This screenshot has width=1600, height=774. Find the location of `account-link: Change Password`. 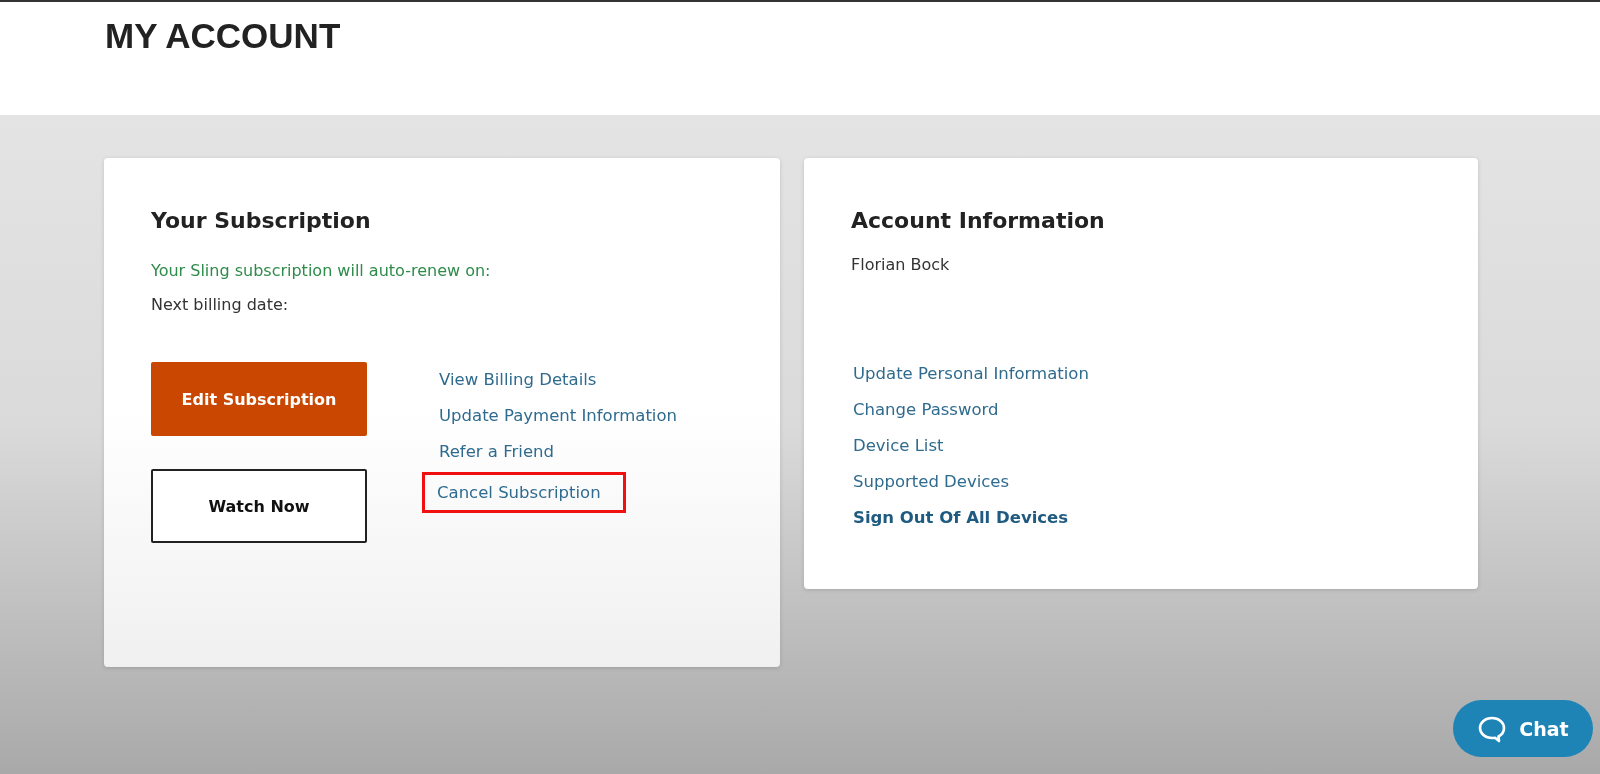

account-link: Change Password is located at coordinates (926, 409).